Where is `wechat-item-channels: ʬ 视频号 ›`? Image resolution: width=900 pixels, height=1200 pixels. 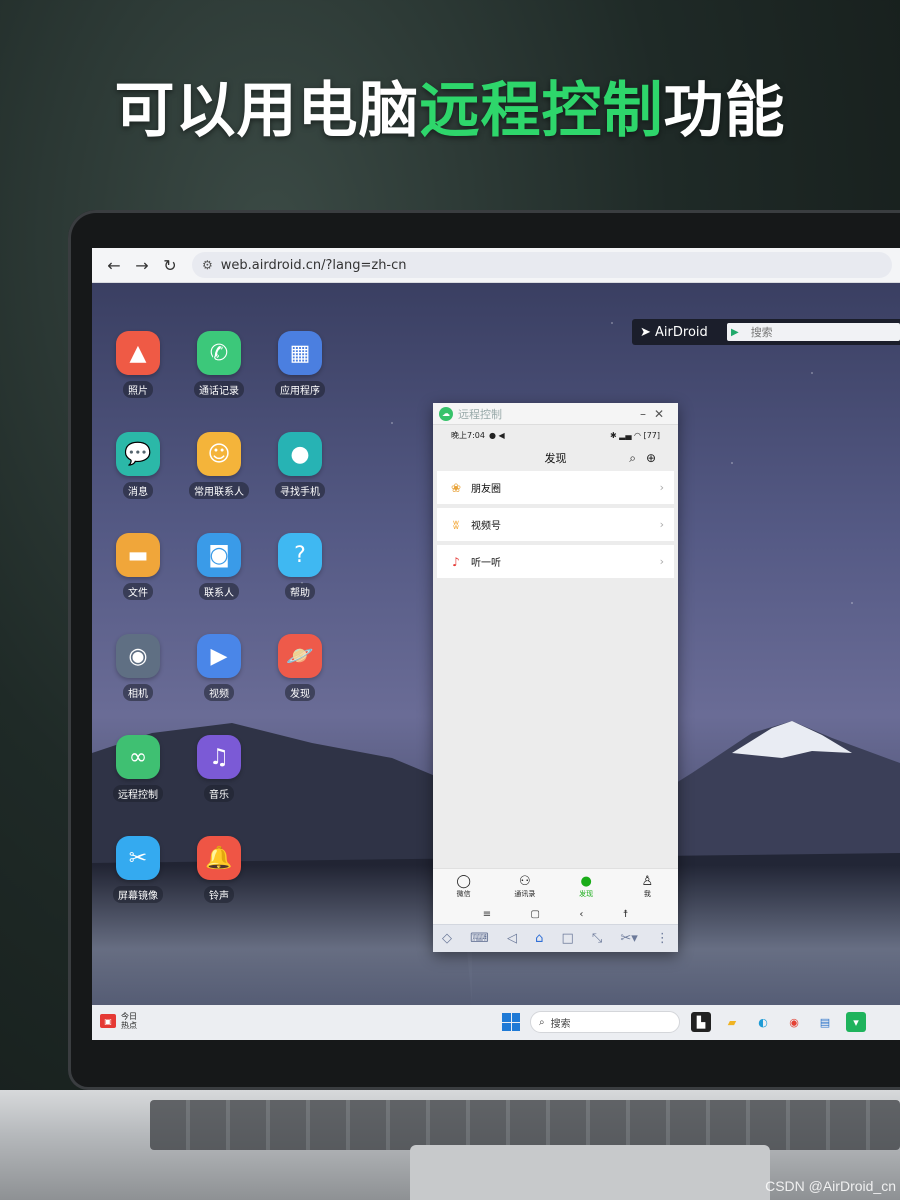
wechat-item-channels: ʬ 视频号 › is located at coordinates (555, 524).